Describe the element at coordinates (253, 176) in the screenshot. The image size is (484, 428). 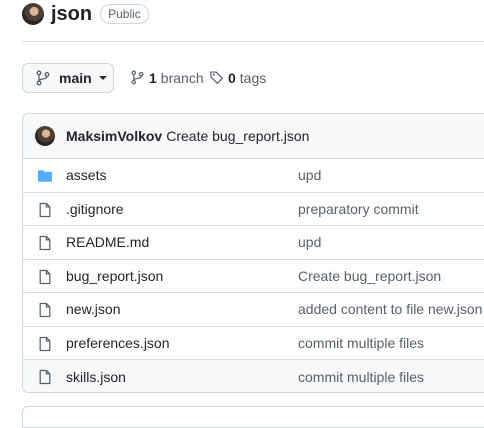
I see `file-row: assets upd` at that location.